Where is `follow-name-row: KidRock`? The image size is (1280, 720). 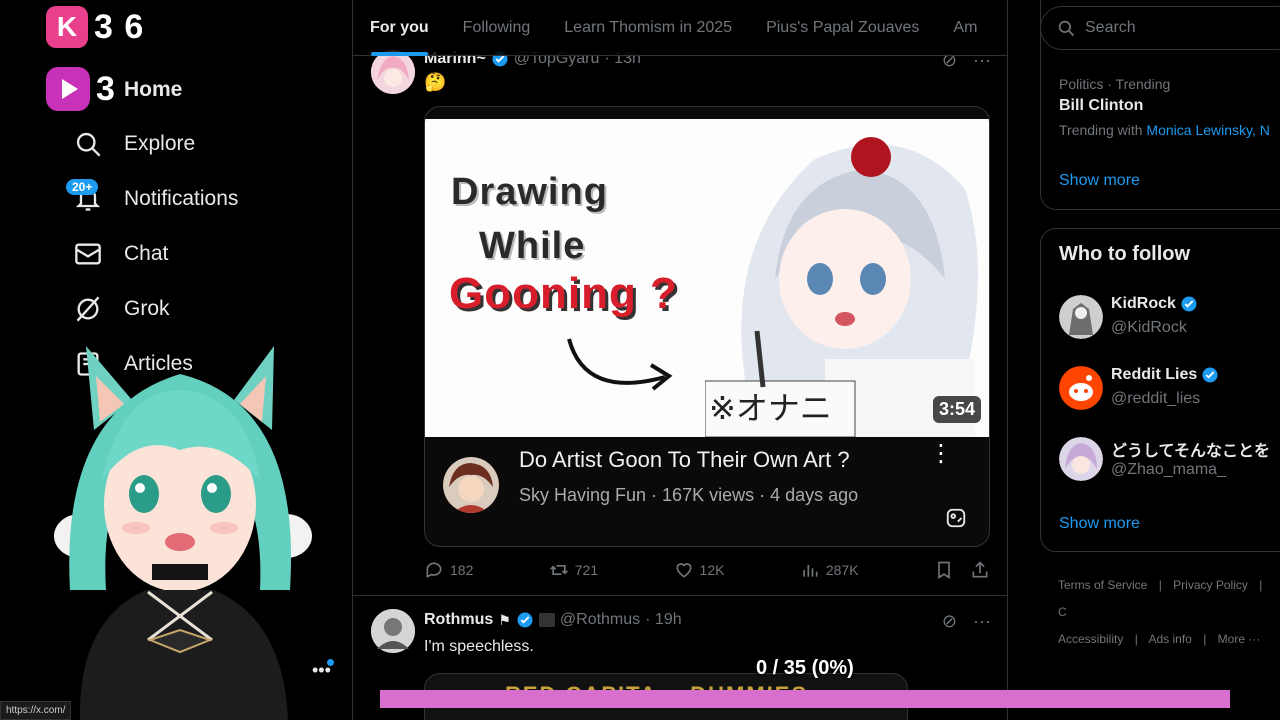
follow-name-row: KidRock is located at coordinates (1154, 304).